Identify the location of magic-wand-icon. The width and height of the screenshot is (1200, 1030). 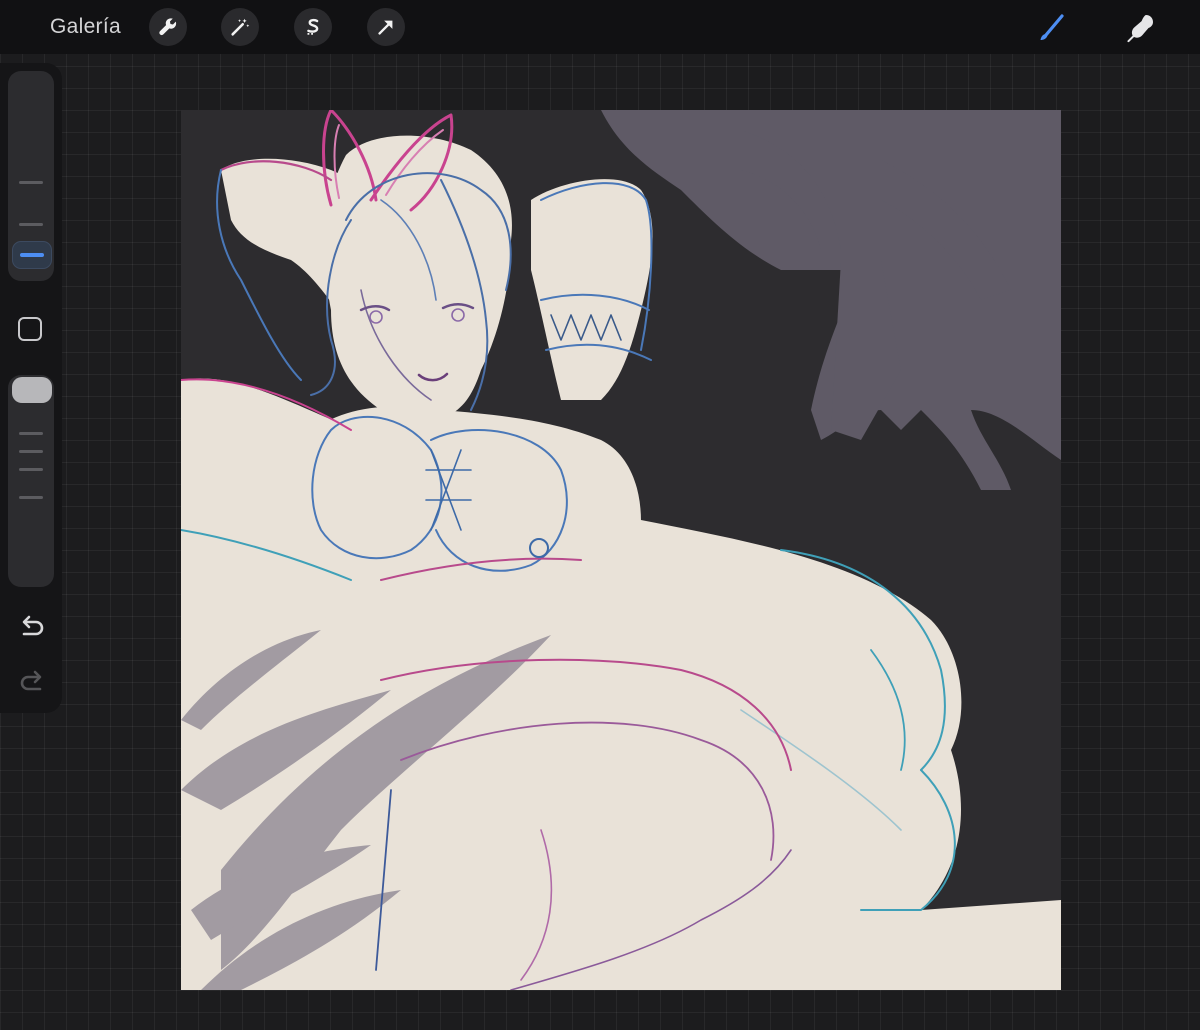
(240, 27).